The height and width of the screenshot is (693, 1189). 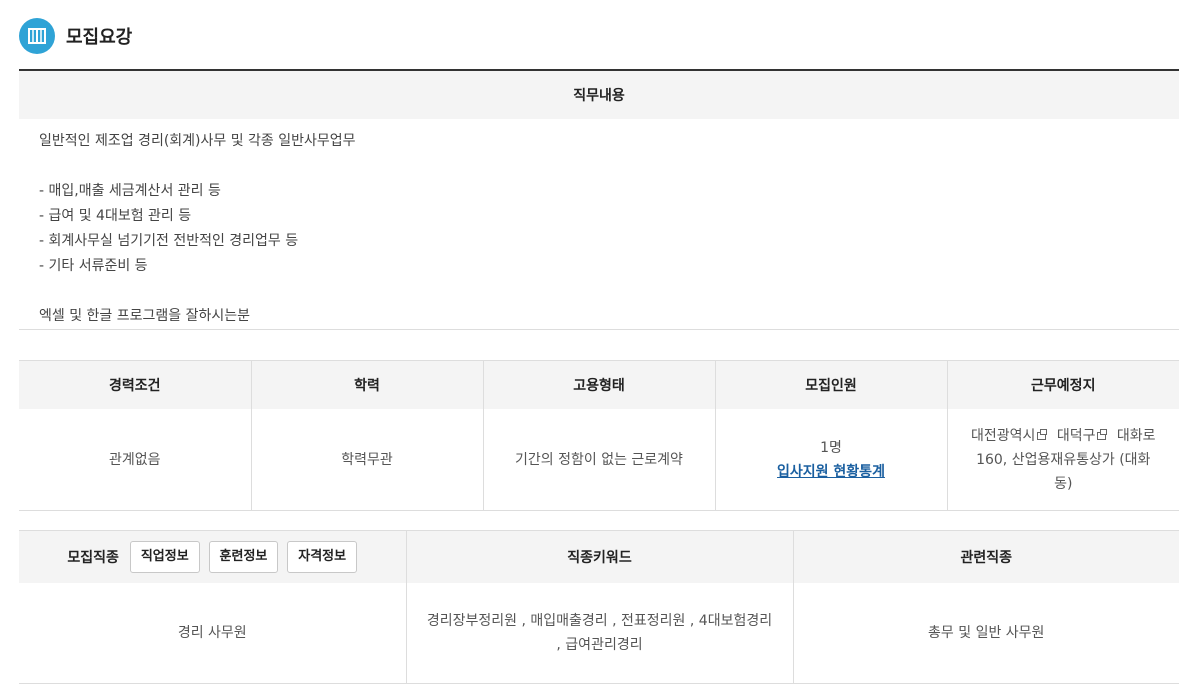 What do you see at coordinates (985, 556) in the screenshot?
I see `header-related-jobs: 관련직종` at bounding box center [985, 556].